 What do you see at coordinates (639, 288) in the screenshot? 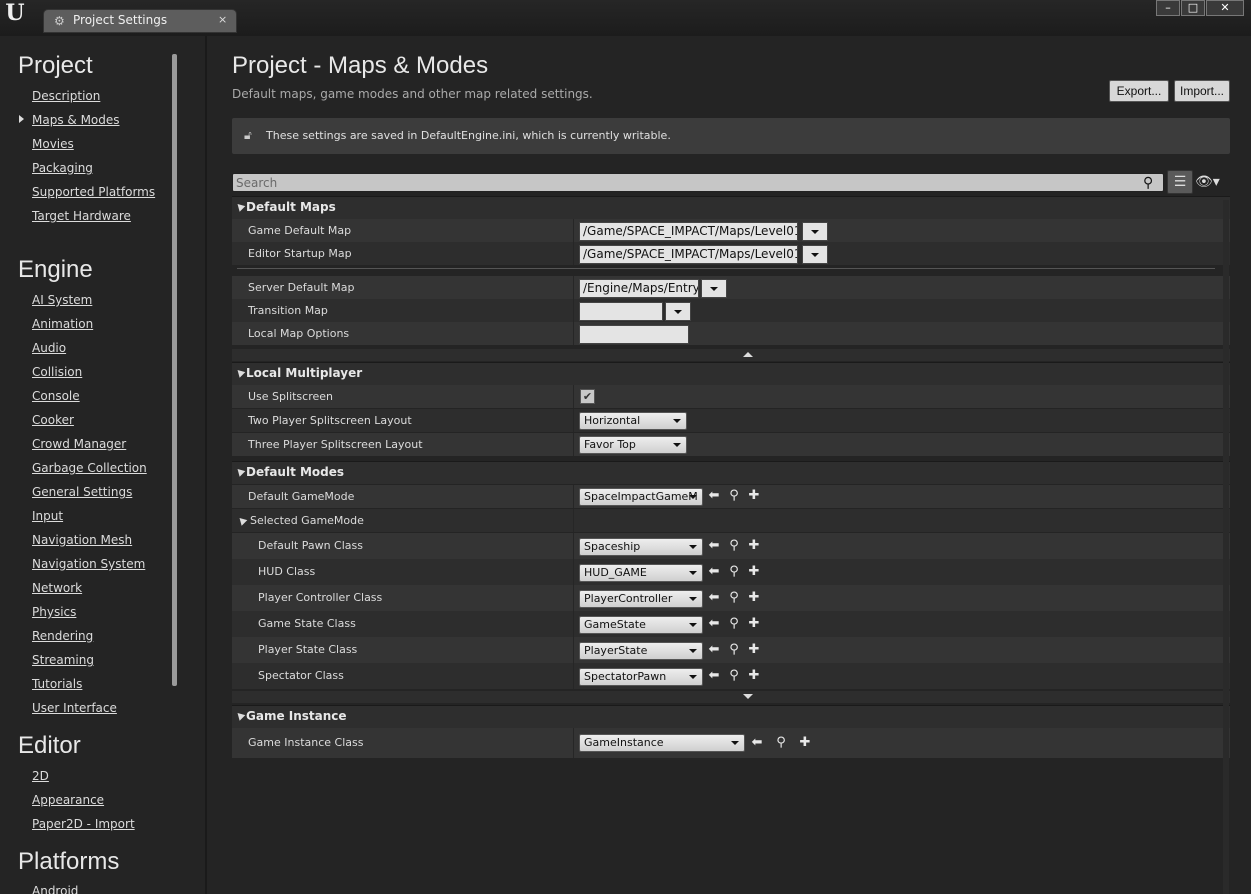
I see `server-default-map-field: /Engine/Maps/Entry` at bounding box center [639, 288].